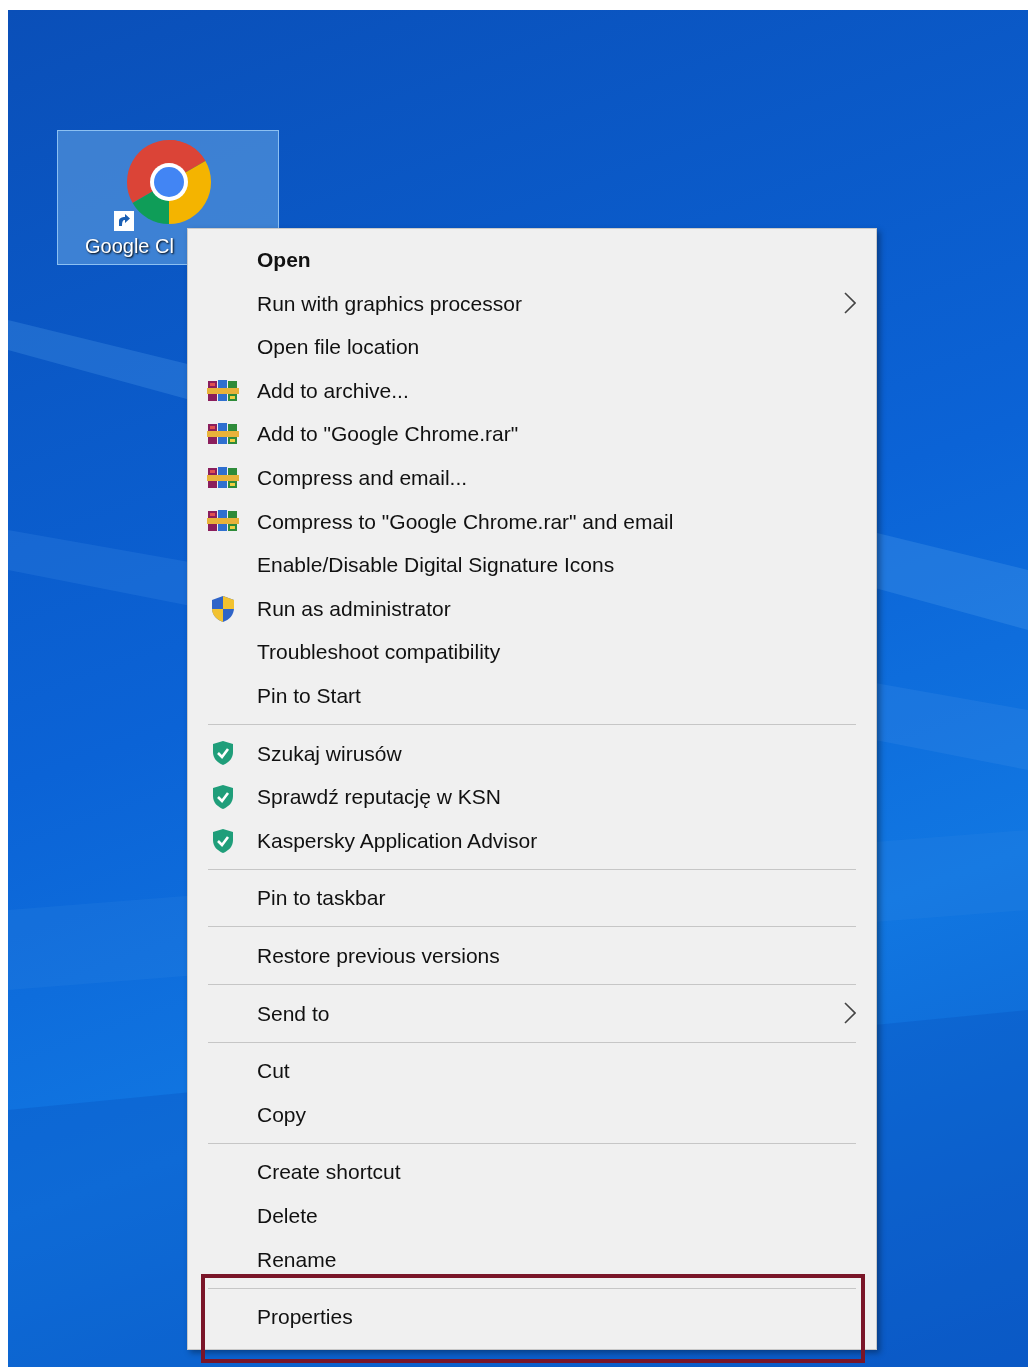  What do you see at coordinates (532, 1172) in the screenshot?
I see `menu-item: Create shortcut` at bounding box center [532, 1172].